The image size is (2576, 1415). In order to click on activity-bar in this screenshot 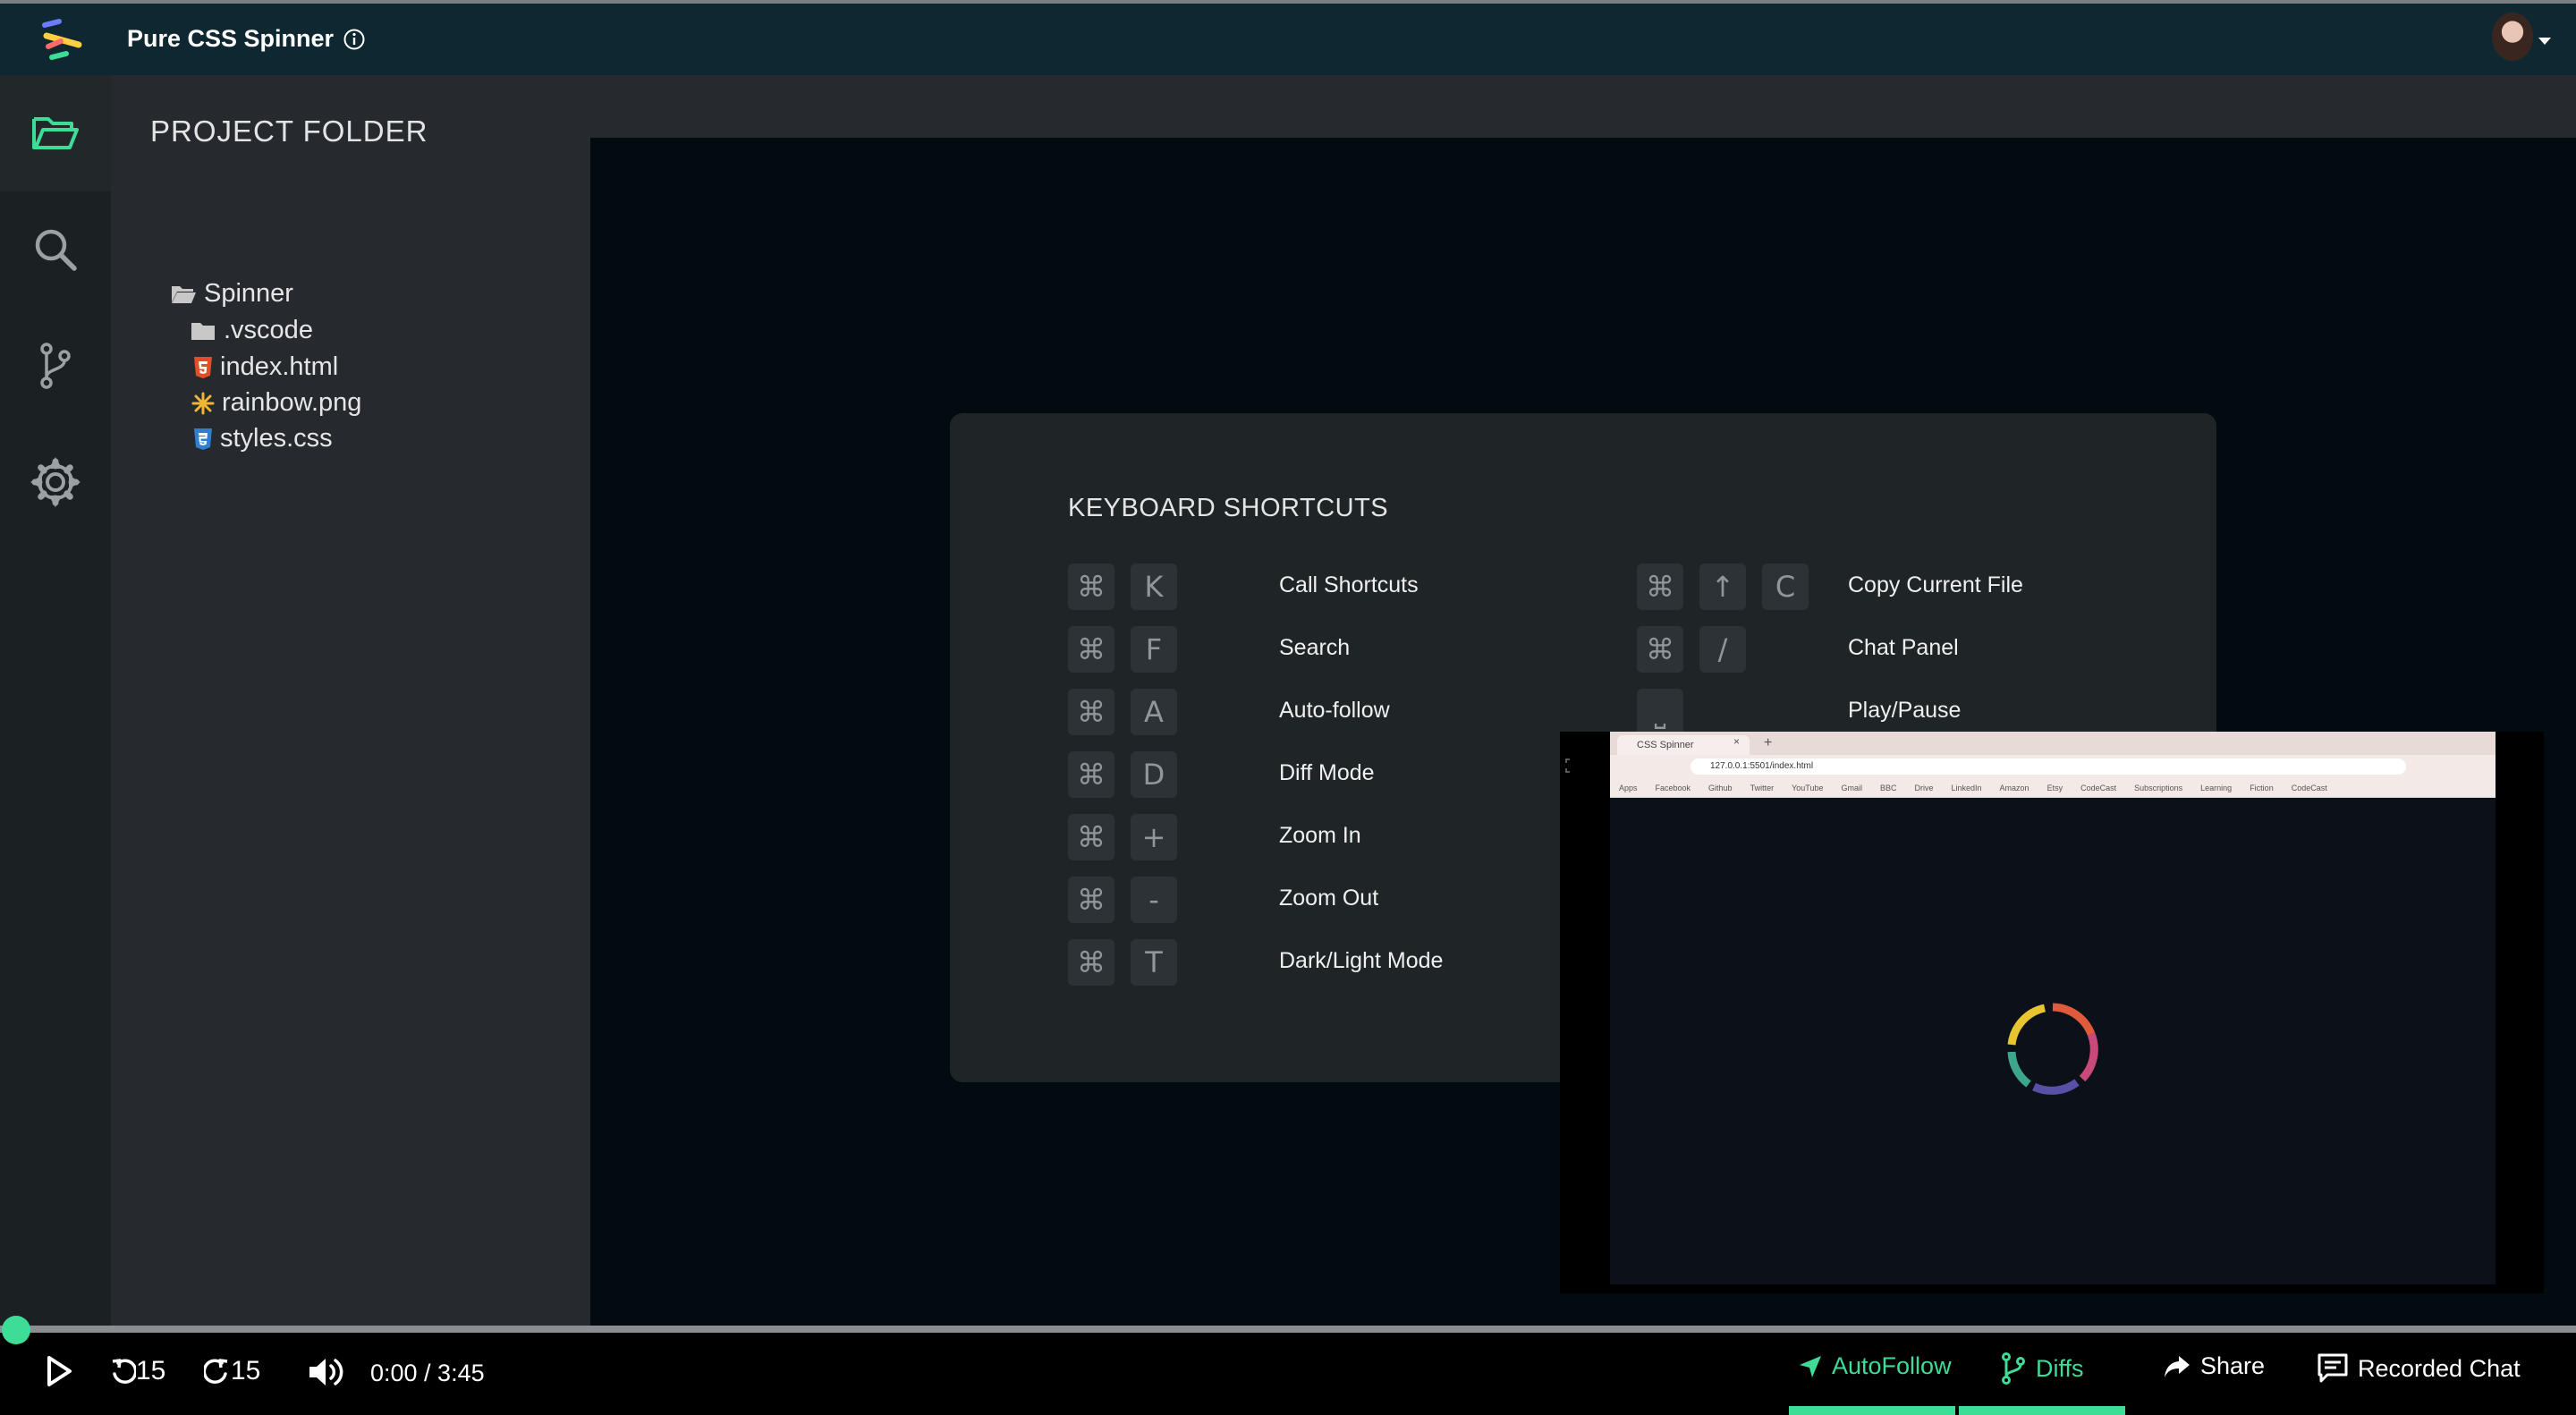, I will do `click(55, 701)`.